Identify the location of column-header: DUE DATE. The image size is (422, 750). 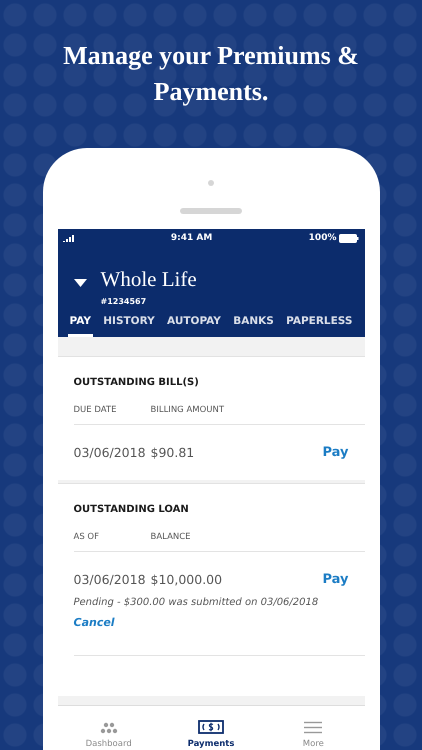
(96, 410).